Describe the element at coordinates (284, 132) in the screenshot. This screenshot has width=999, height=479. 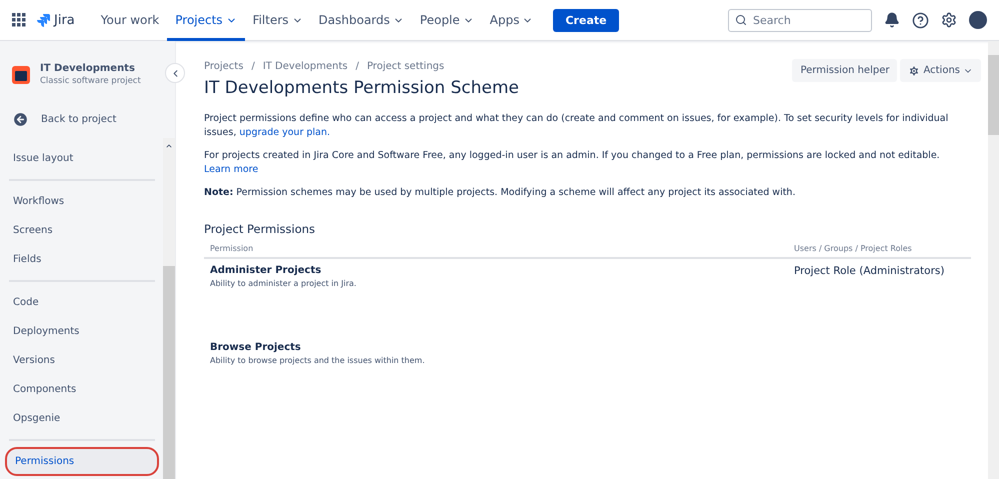
I see `text-link: upgrade your plan.` at that location.